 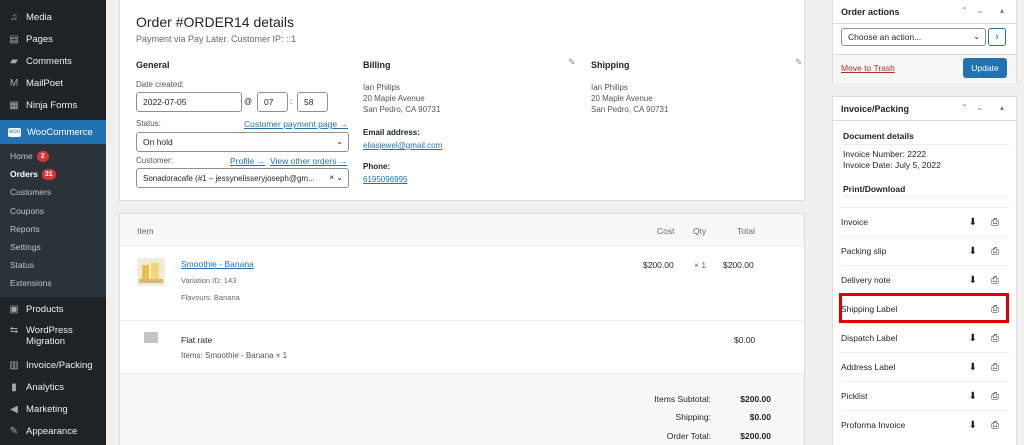 I want to click on submenu-item-home: Home 2, so click(x=53, y=156).